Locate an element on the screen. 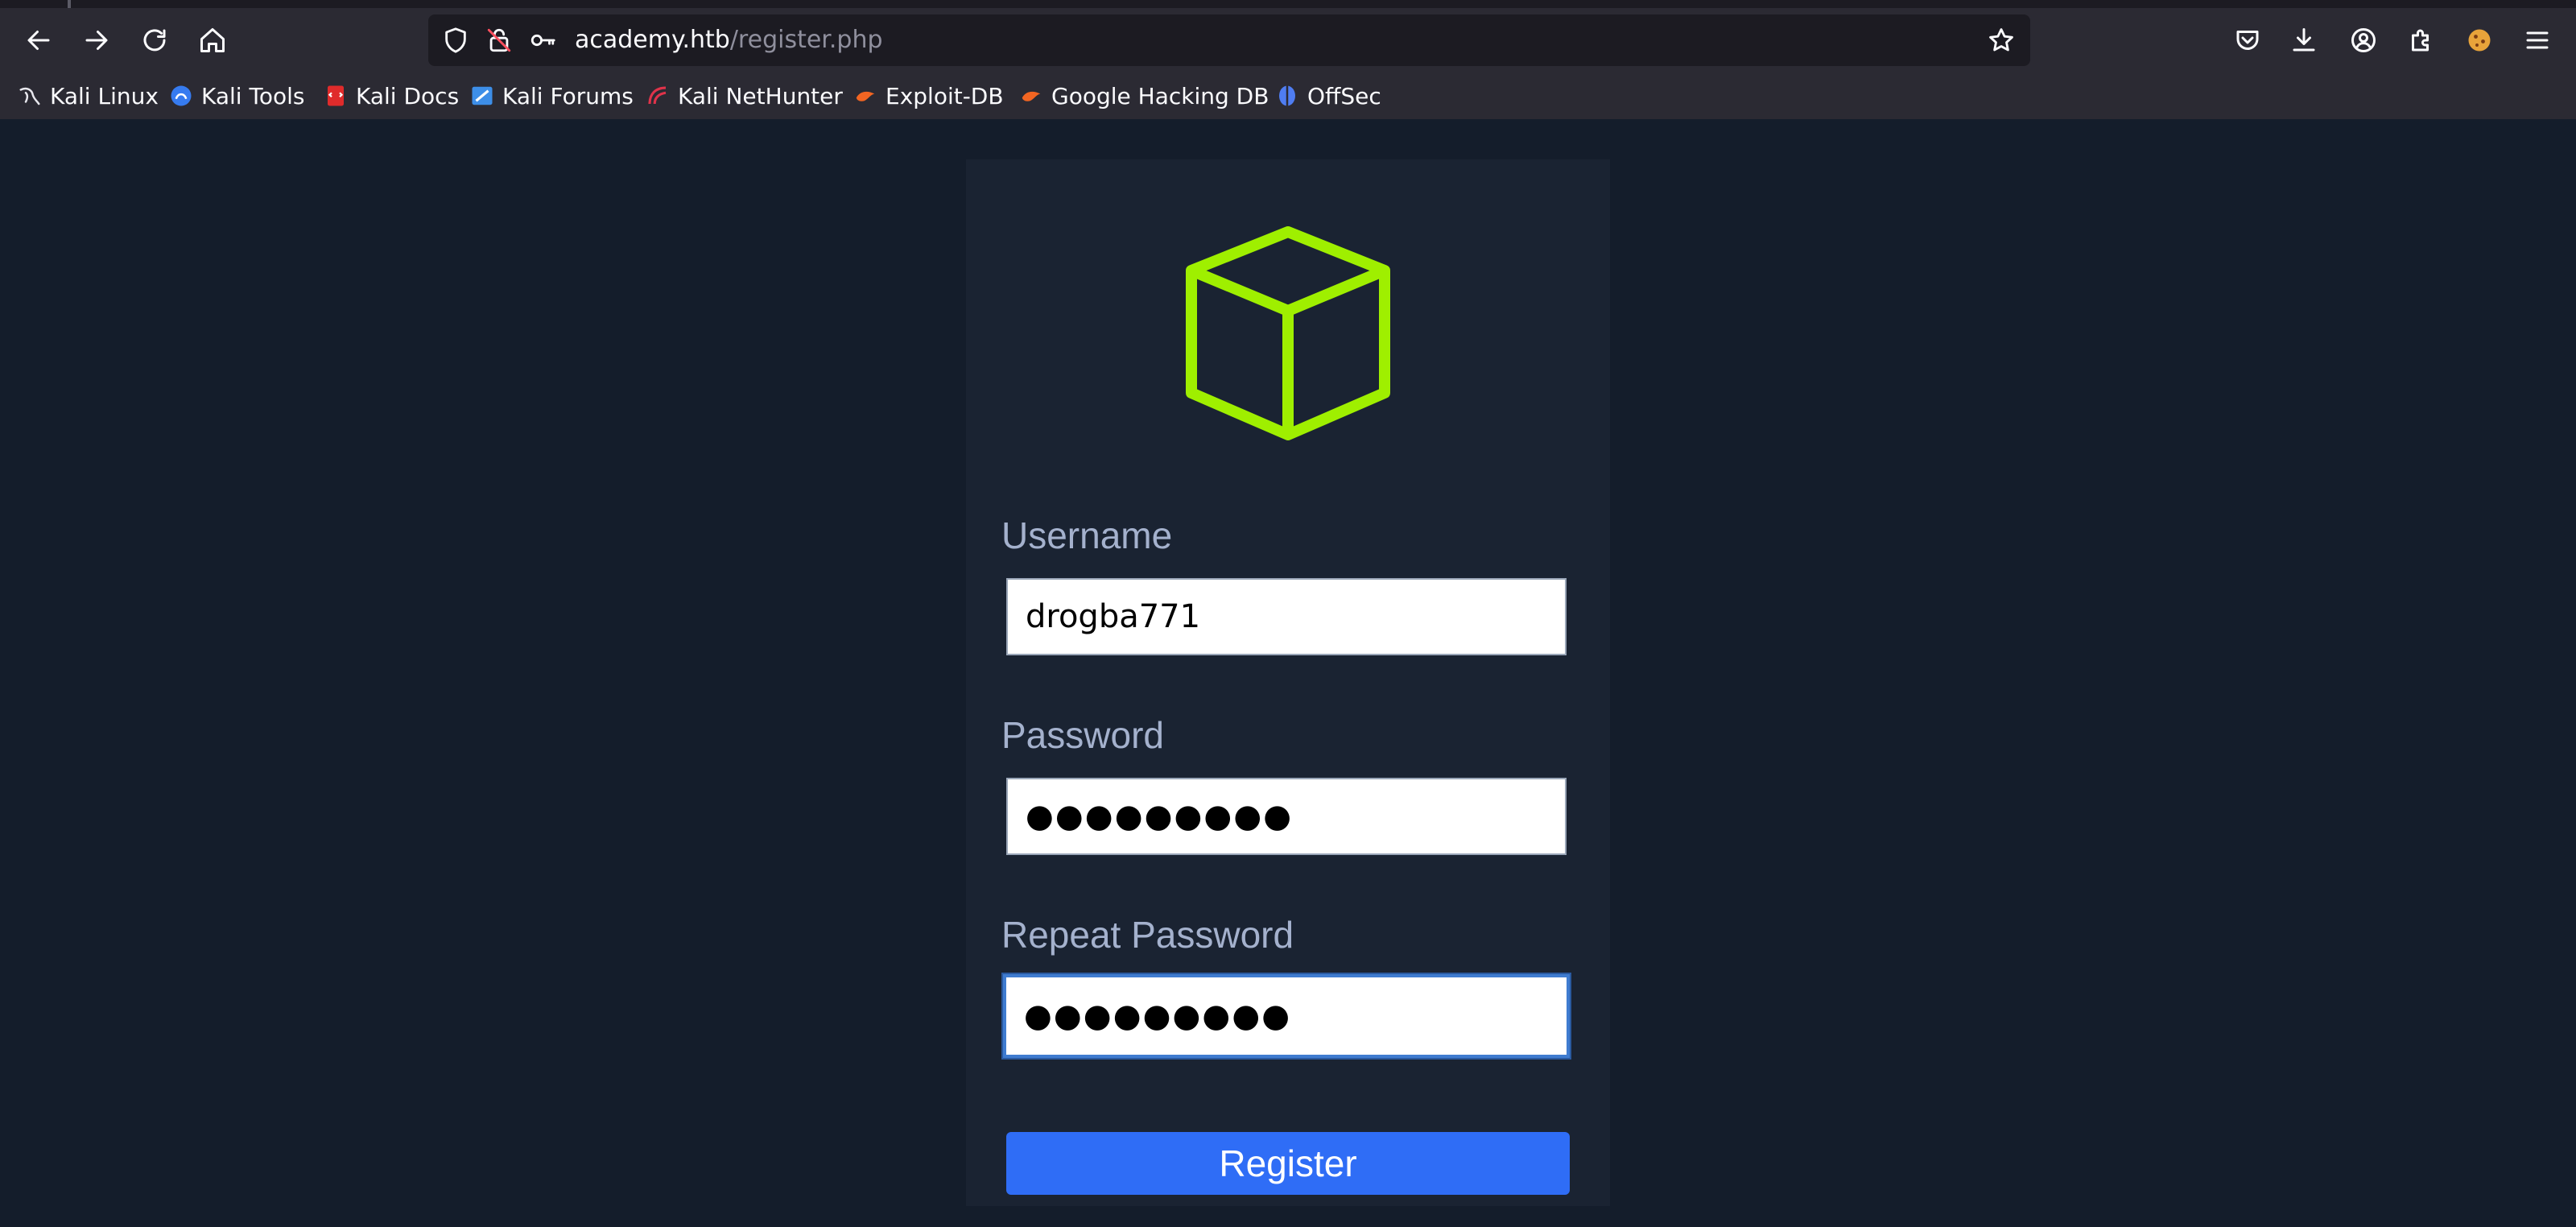 The height and width of the screenshot is (1227, 2576). bookmark-offsec: OffSec is located at coordinates (1328, 95).